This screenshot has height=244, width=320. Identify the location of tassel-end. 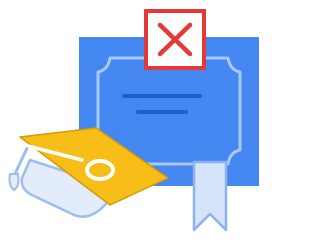
(14, 182).